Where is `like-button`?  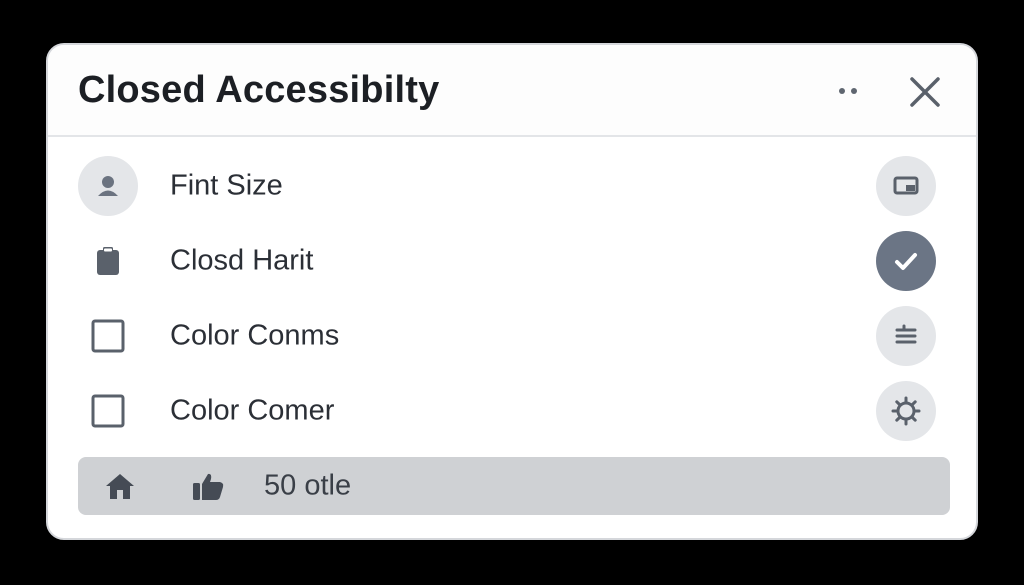 like-button is located at coordinates (208, 486).